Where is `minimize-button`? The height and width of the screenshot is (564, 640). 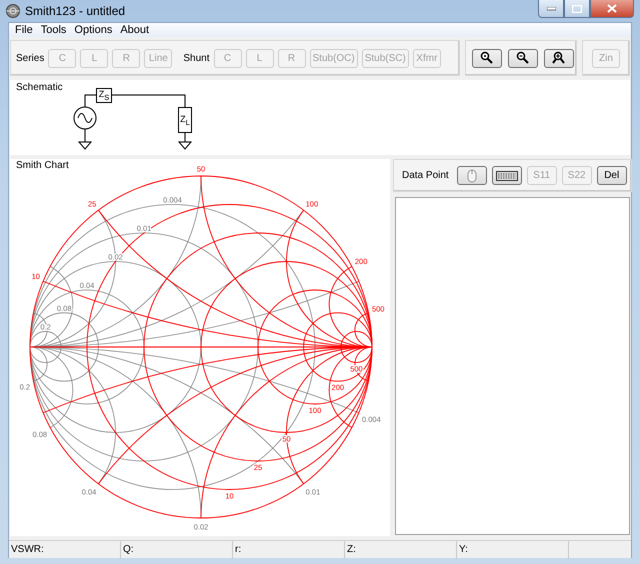
minimize-button is located at coordinates (551, 9).